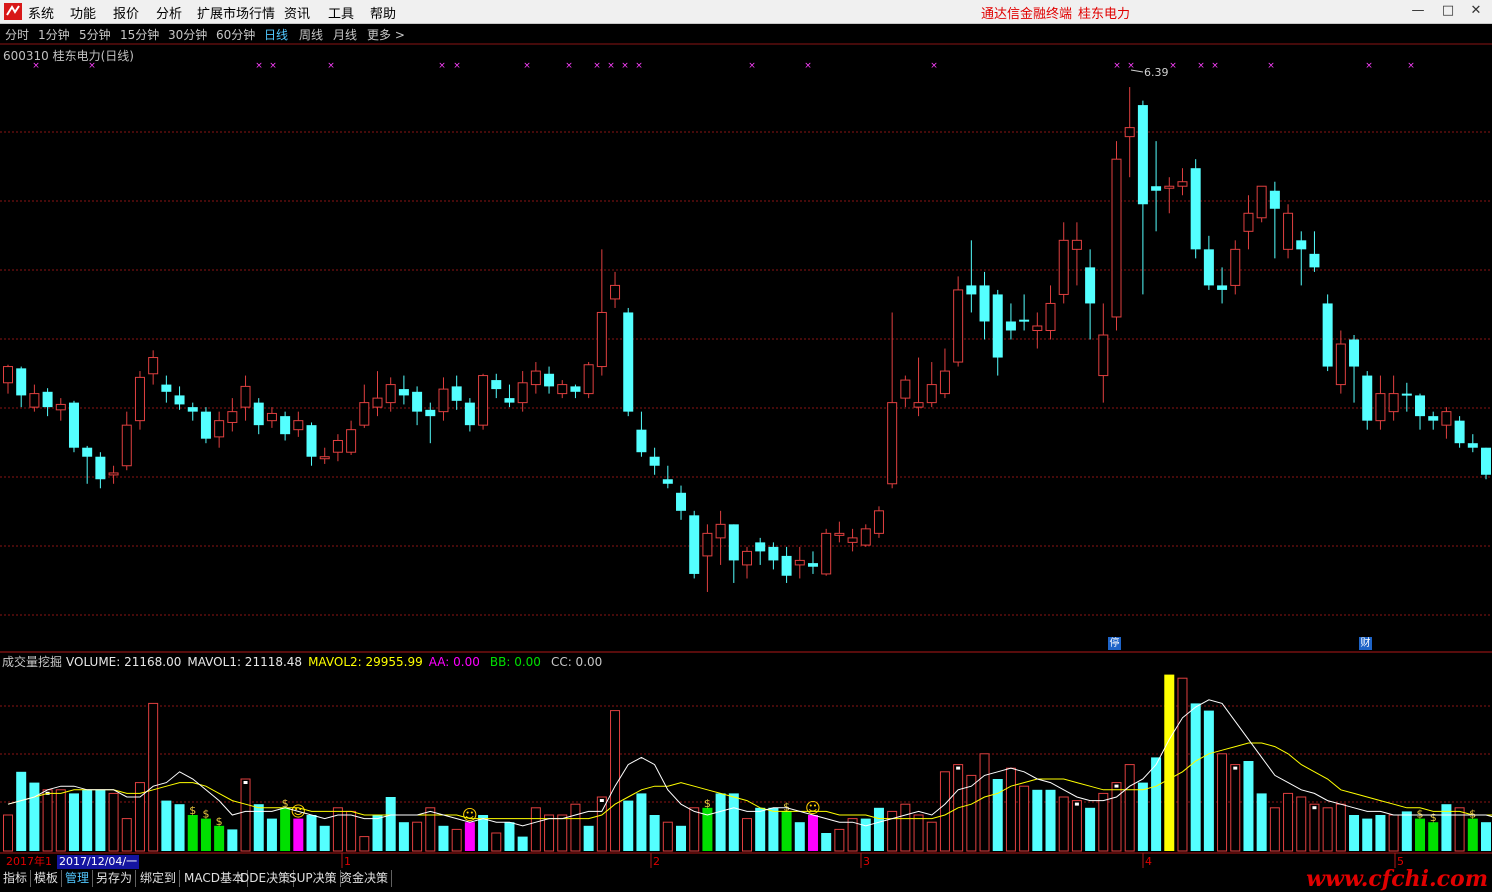 Image resolution: width=1492 pixels, height=892 pixels. What do you see at coordinates (866, 861) in the screenshot?
I see `xaxis-tick-3: 3` at bounding box center [866, 861].